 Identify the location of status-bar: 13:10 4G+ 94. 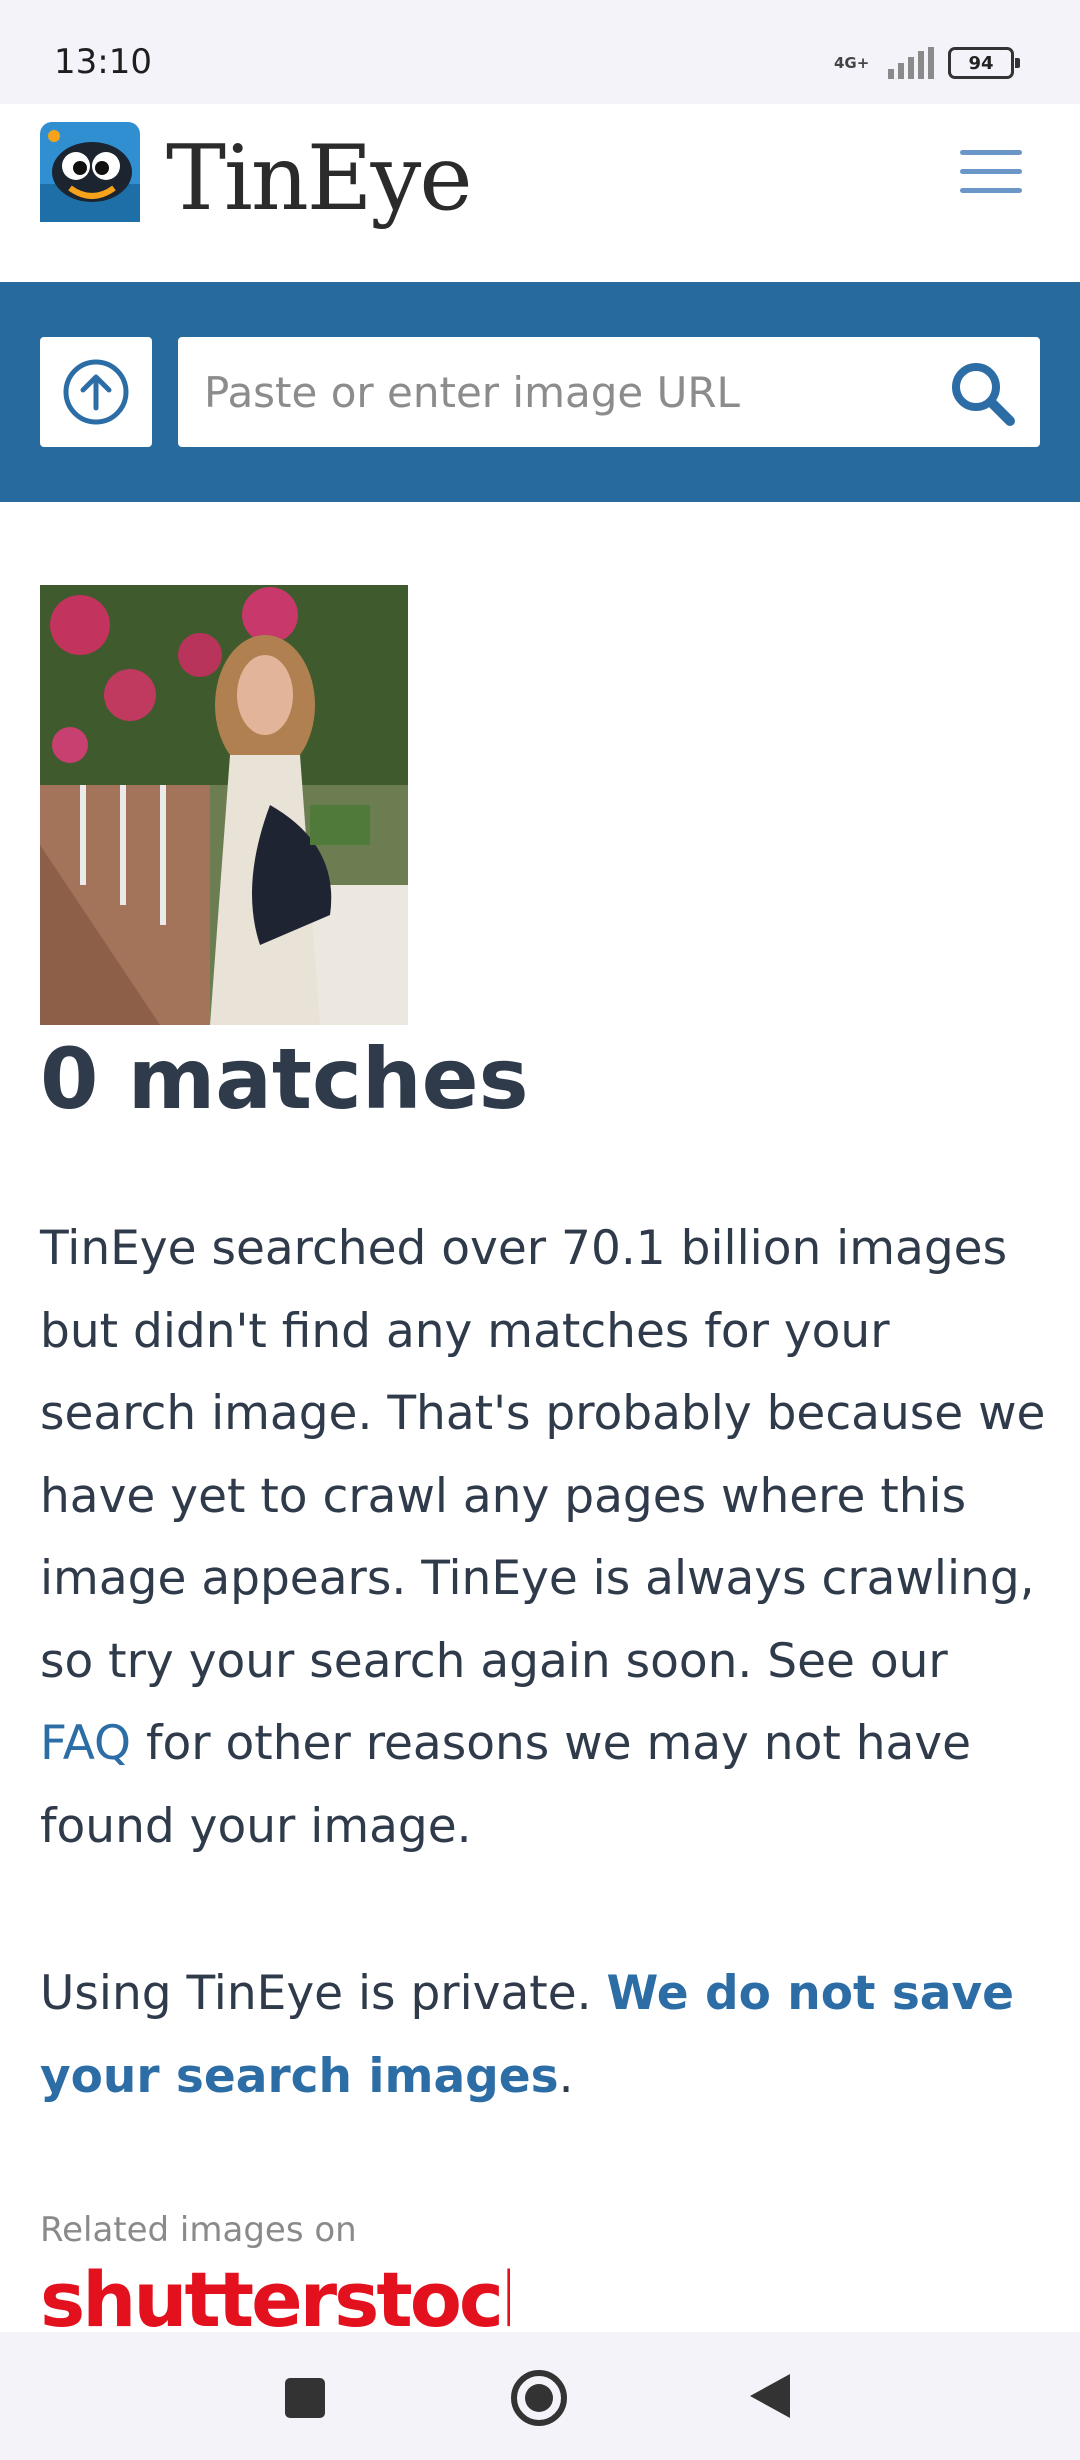
(540, 52).